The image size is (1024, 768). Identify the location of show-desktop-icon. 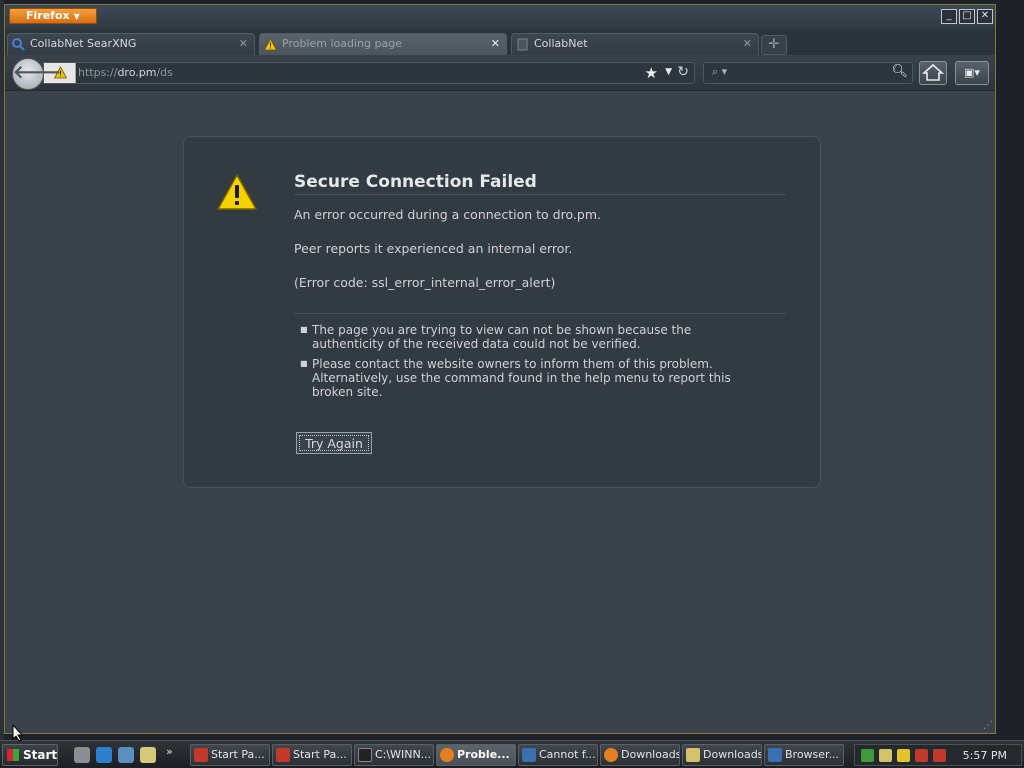
(82, 755).